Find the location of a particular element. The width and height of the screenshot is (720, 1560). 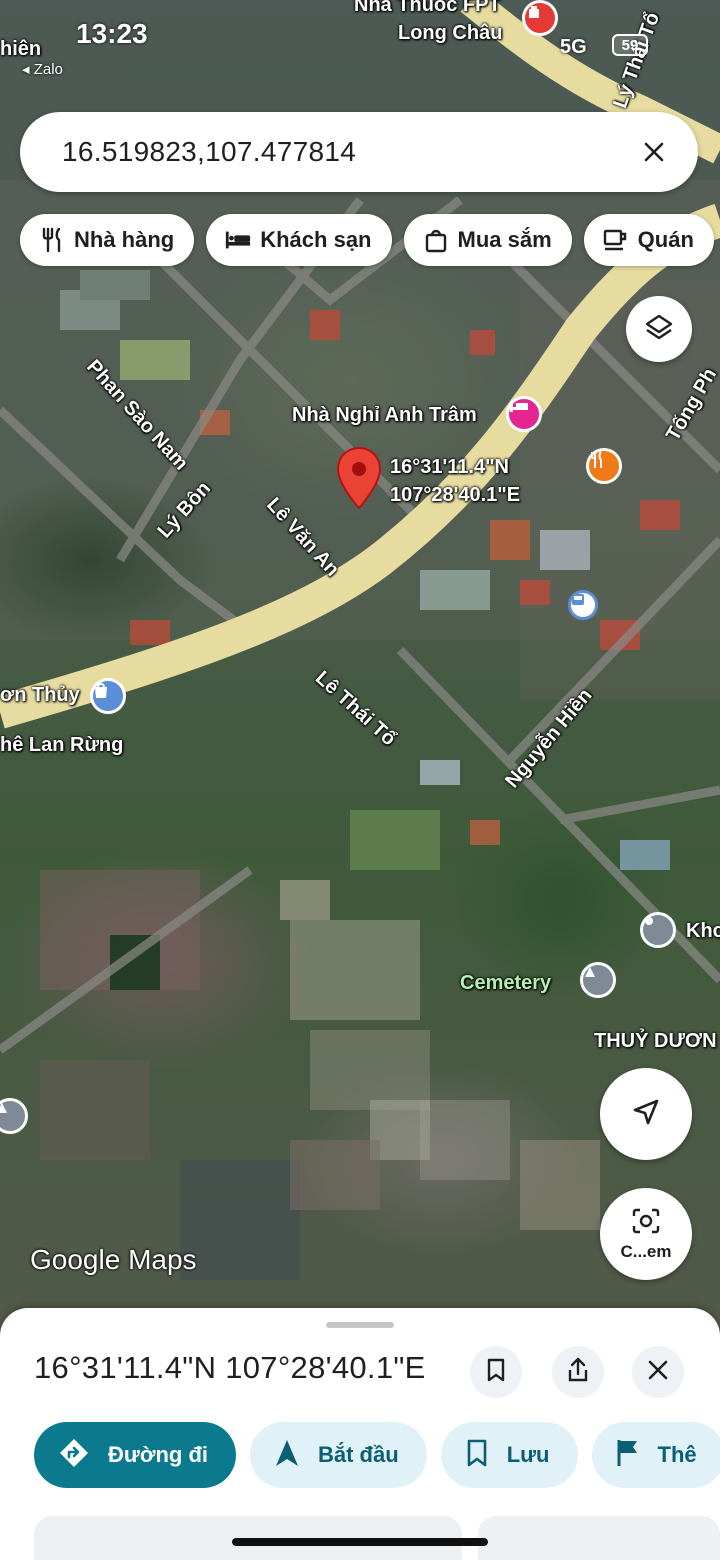

map-label-hotel: Nhà Nghỉ Anh Trâm is located at coordinates (384, 415).